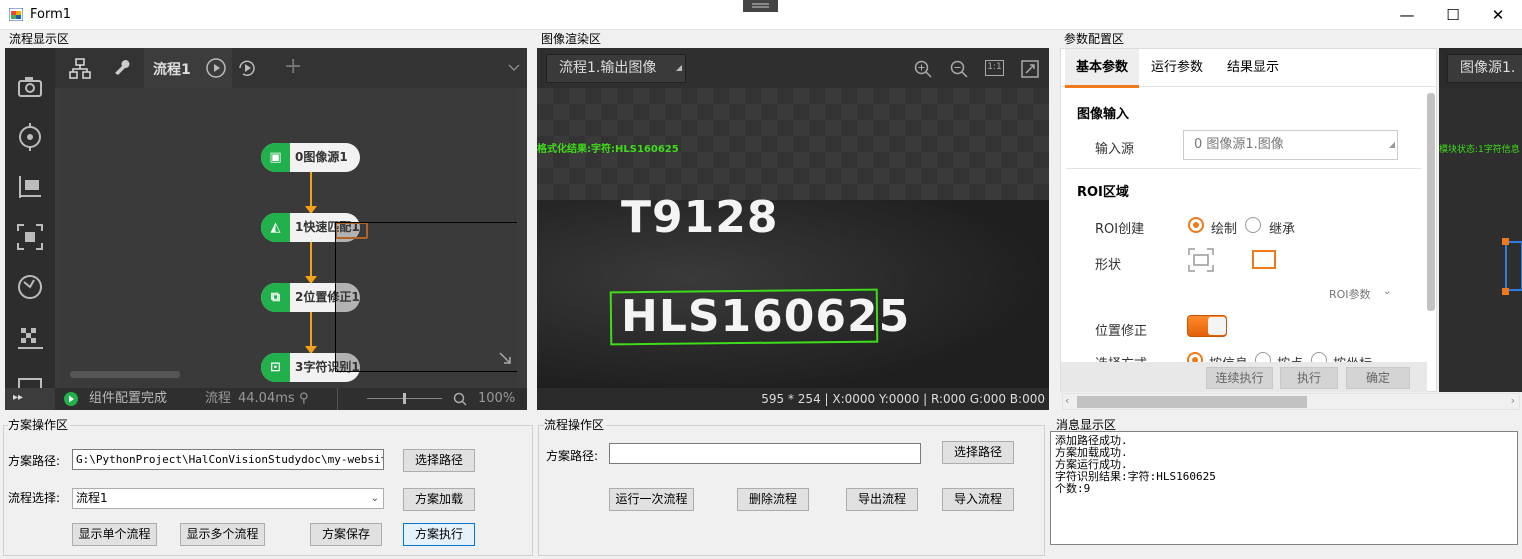 This screenshot has width=1522, height=559. What do you see at coordinates (1319, 357) in the screenshot?
I see `select-coord-radio` at bounding box center [1319, 357].